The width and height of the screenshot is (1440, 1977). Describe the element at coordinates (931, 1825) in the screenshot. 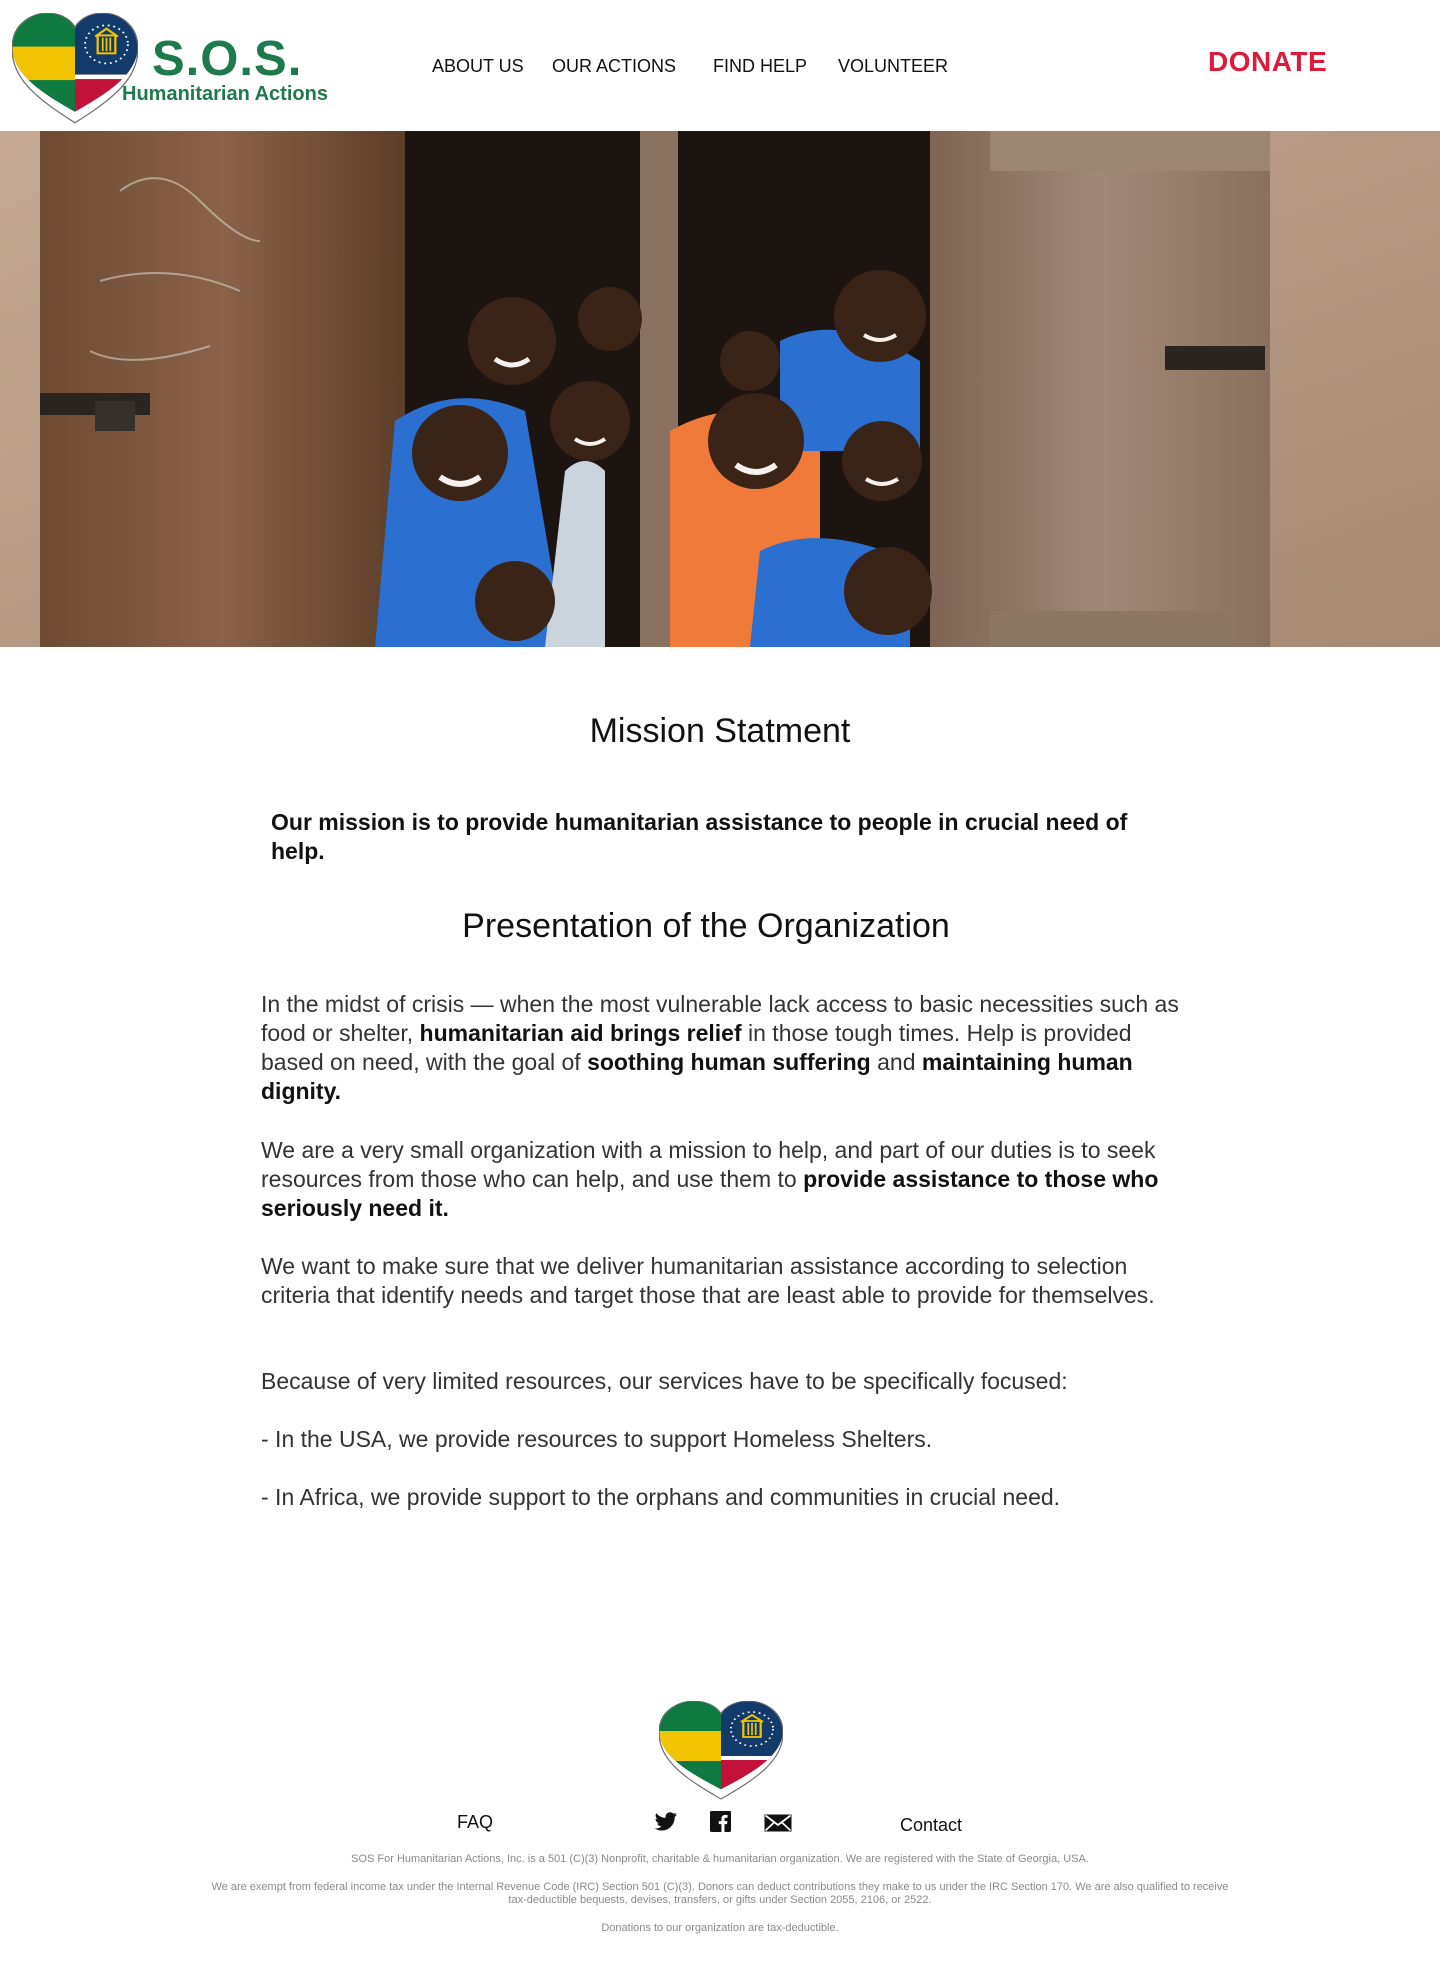

I see `footer-contact-link: Contact` at that location.